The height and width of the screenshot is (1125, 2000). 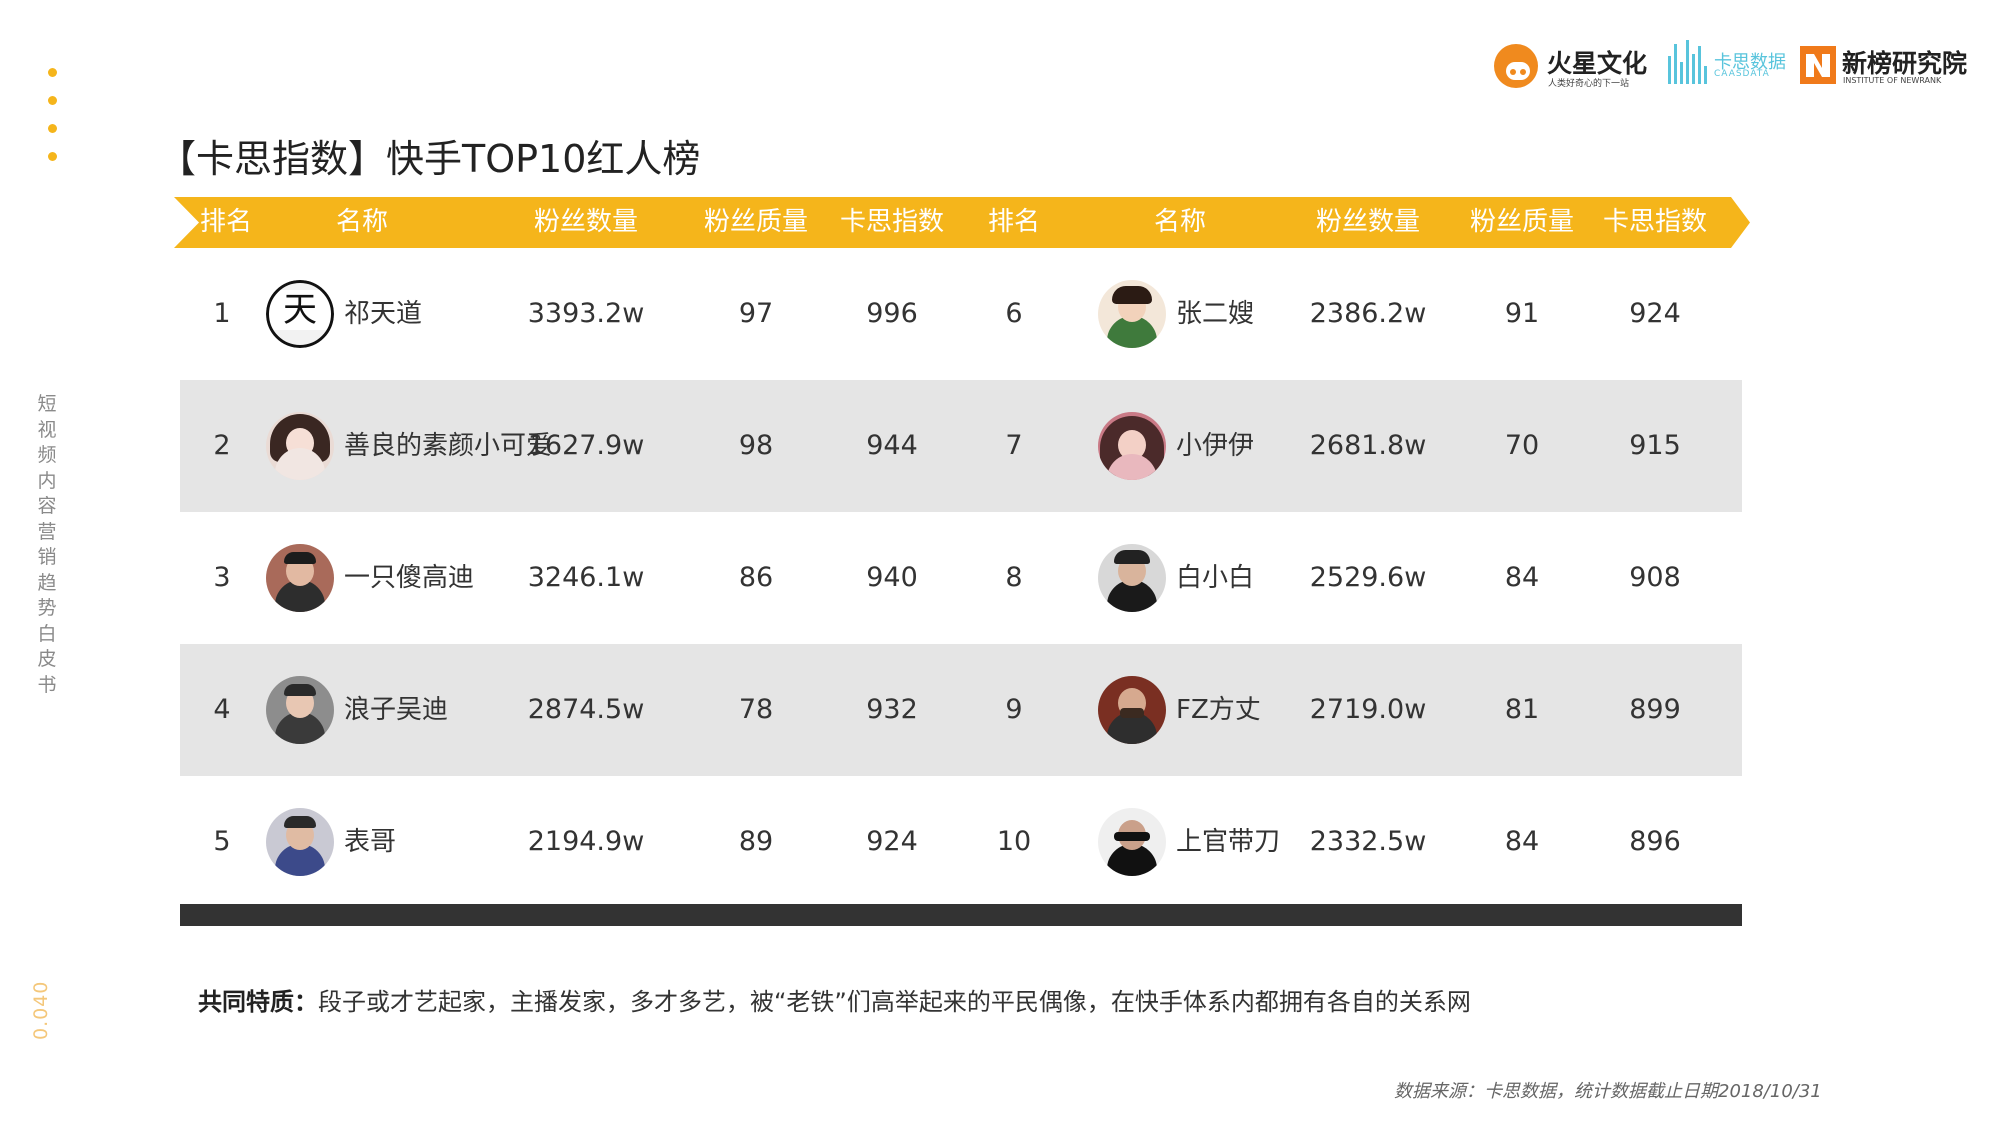 What do you see at coordinates (1368, 313) in the screenshot?
I see `fans-cell: 2386.2w` at bounding box center [1368, 313].